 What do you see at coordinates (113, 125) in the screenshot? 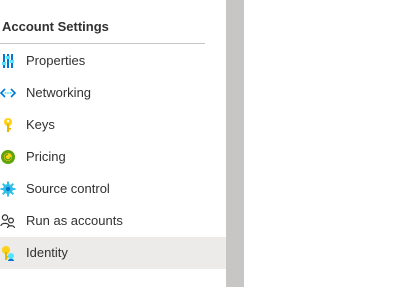
I see `sidebar-item-keys: Keys` at bounding box center [113, 125].